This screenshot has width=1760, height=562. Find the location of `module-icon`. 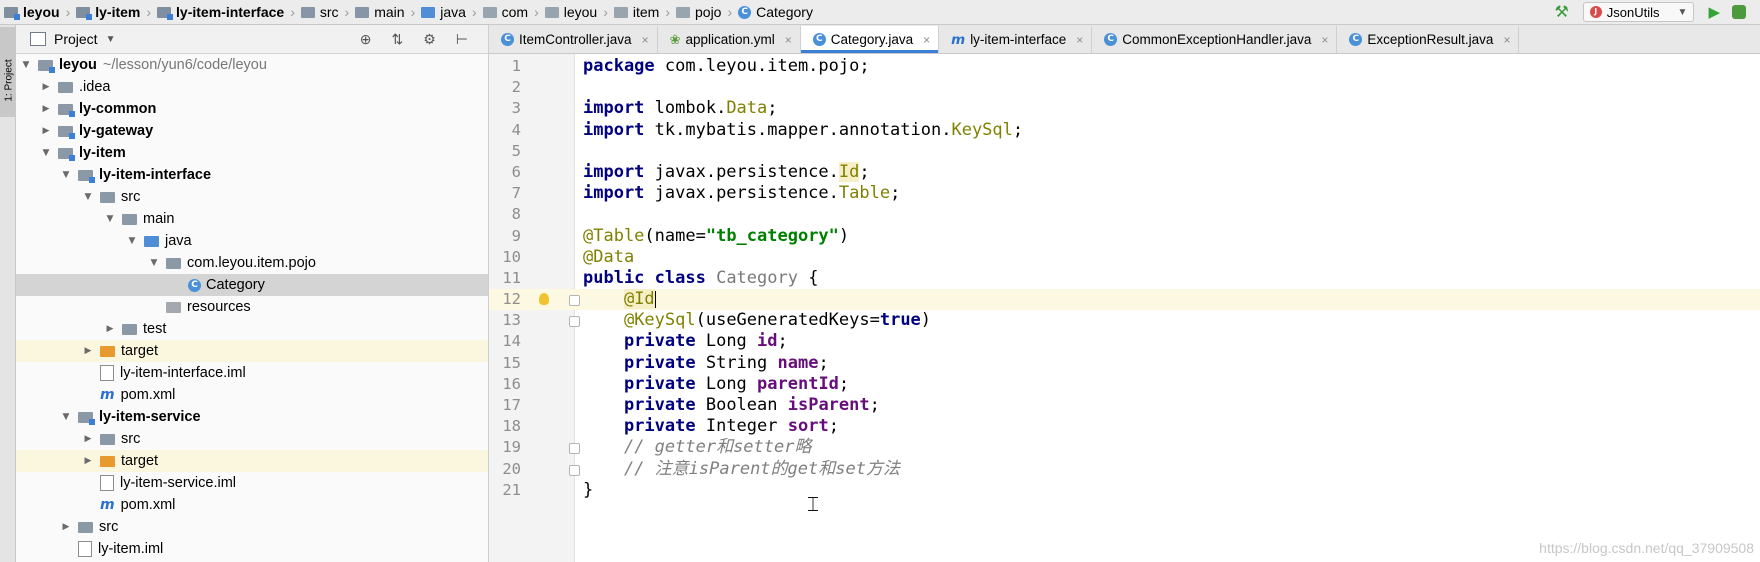

module-icon is located at coordinates (12, 13).